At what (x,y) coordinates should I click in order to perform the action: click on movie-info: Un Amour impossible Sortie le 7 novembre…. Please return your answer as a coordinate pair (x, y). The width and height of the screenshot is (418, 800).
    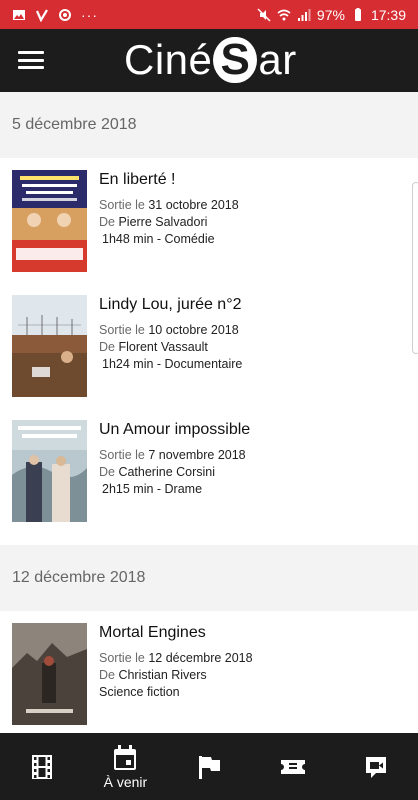
    Looking at the image, I should click on (174, 482).